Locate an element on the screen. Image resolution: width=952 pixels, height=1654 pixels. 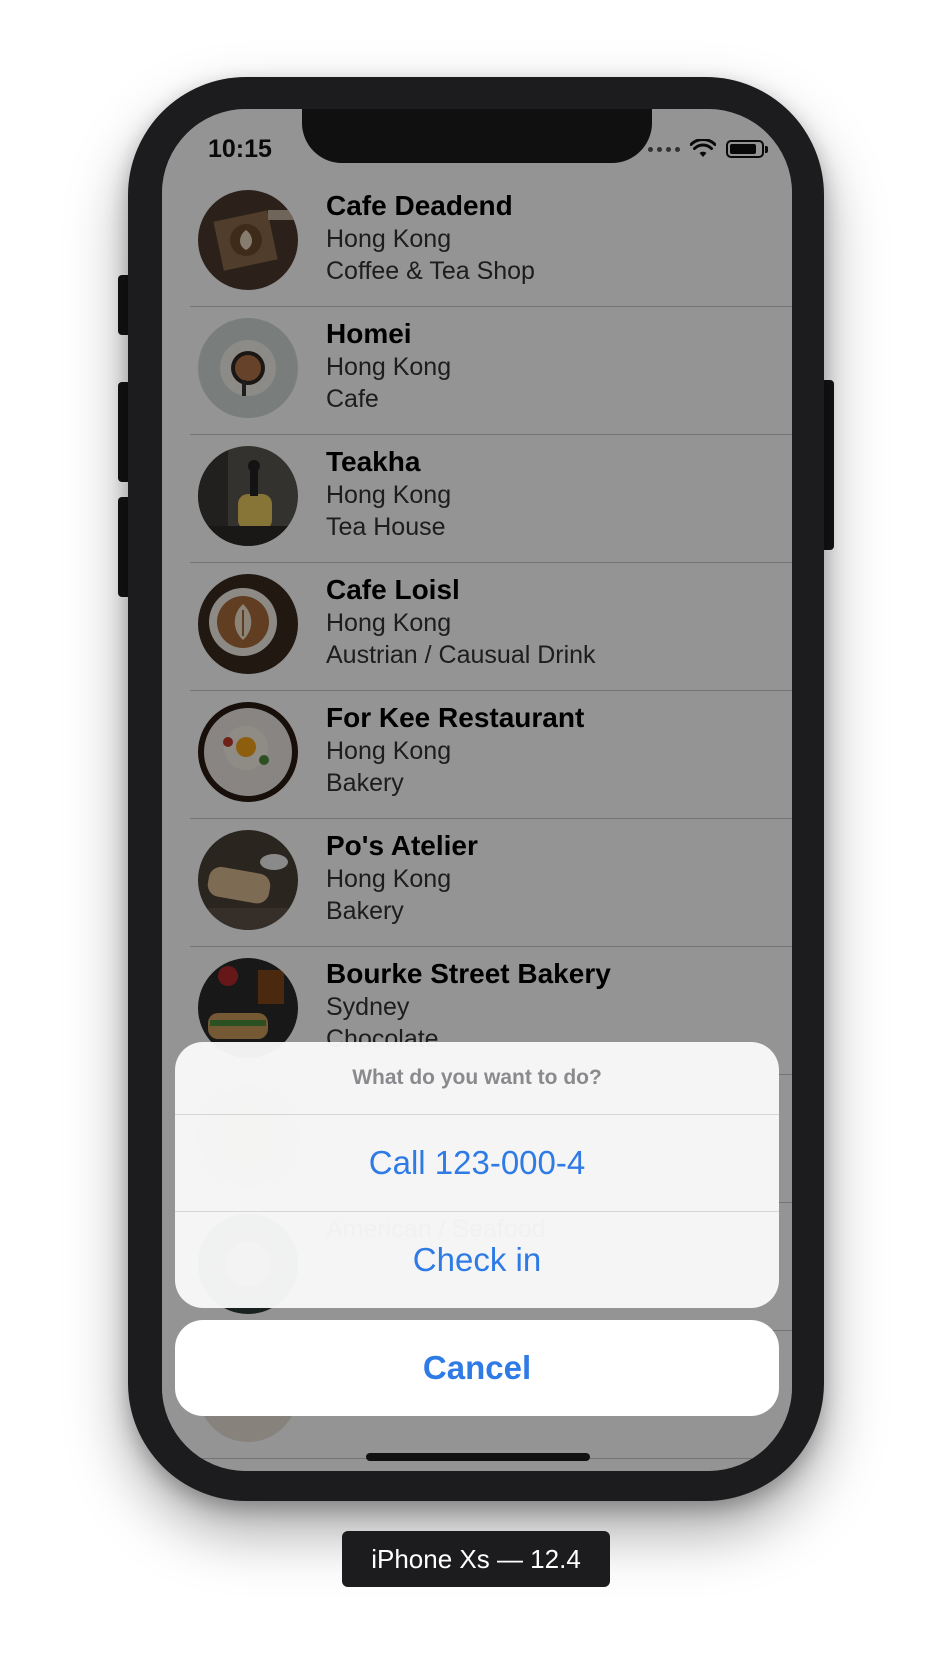
volume-up-button is located at coordinates (123, 432).